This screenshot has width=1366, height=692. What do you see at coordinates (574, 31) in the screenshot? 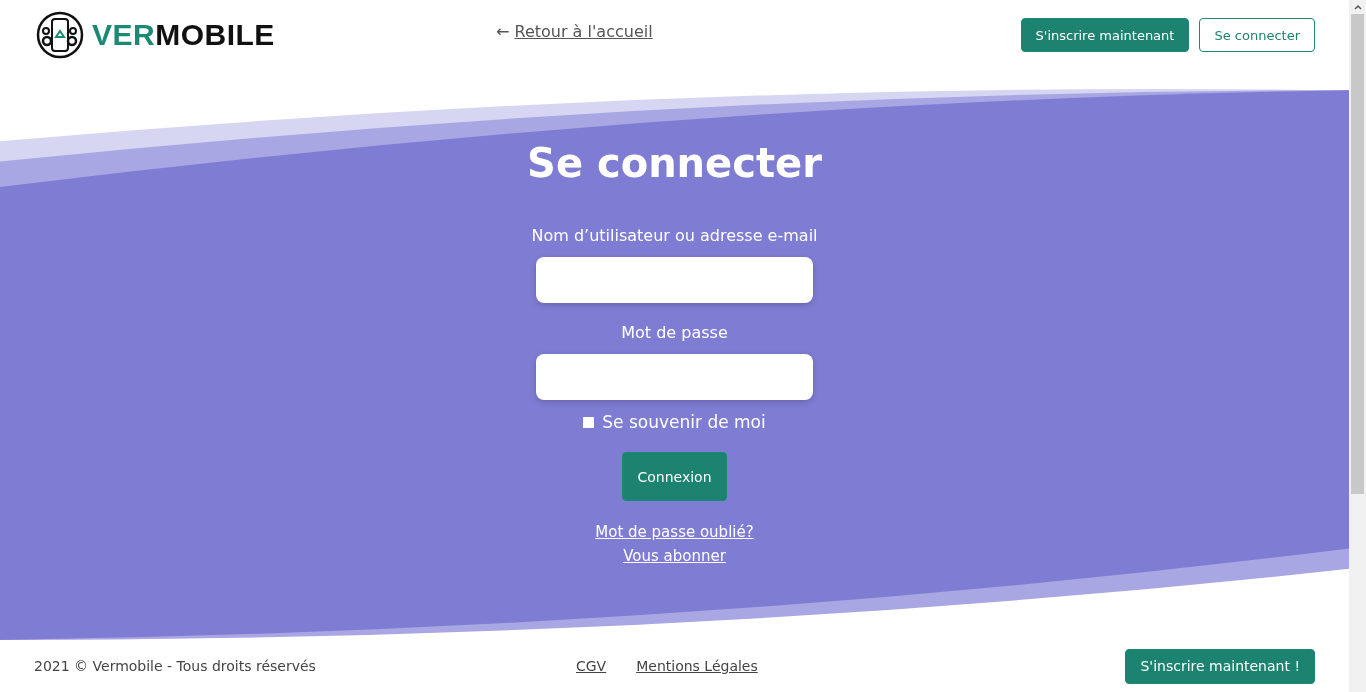
I see `back-link: ← Retour à l'accueil` at bounding box center [574, 31].